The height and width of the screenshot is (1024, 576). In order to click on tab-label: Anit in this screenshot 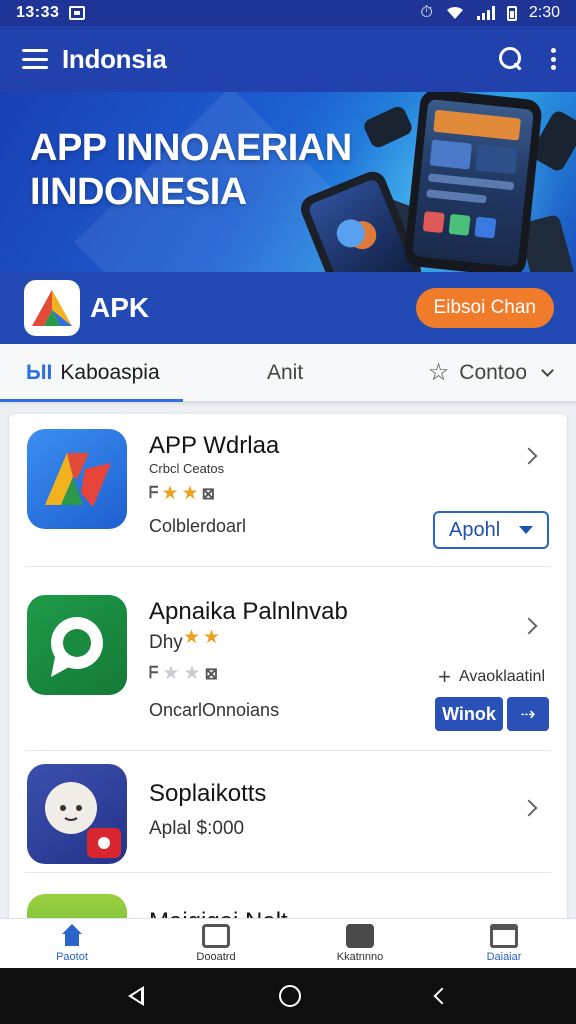, I will do `click(285, 372)`.